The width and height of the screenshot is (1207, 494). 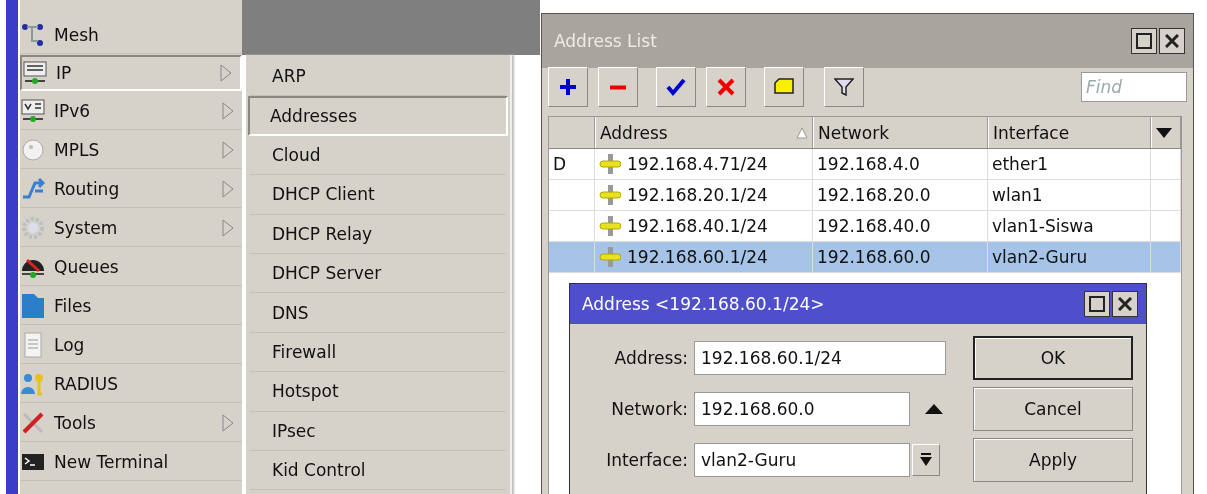 What do you see at coordinates (697, 195) in the screenshot?
I see `address-text: 192.168.20.1/24` at bounding box center [697, 195].